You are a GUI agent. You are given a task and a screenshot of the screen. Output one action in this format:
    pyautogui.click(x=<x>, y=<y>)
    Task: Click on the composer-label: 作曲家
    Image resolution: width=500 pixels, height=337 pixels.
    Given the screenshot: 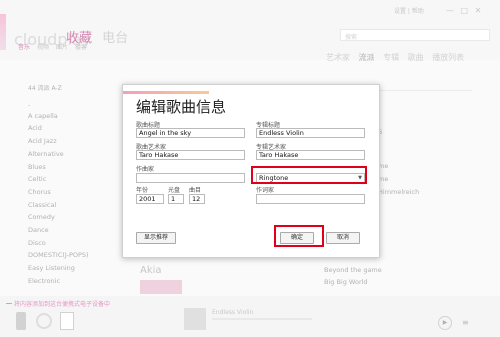 What is the action you would take?
    pyautogui.click(x=145, y=169)
    